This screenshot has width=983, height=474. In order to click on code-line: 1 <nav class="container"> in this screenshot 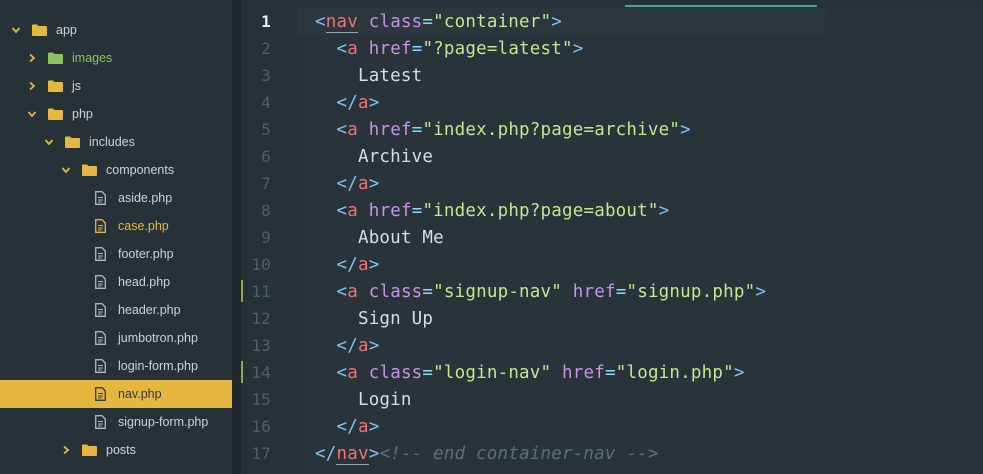, I will do `click(612, 21)`.